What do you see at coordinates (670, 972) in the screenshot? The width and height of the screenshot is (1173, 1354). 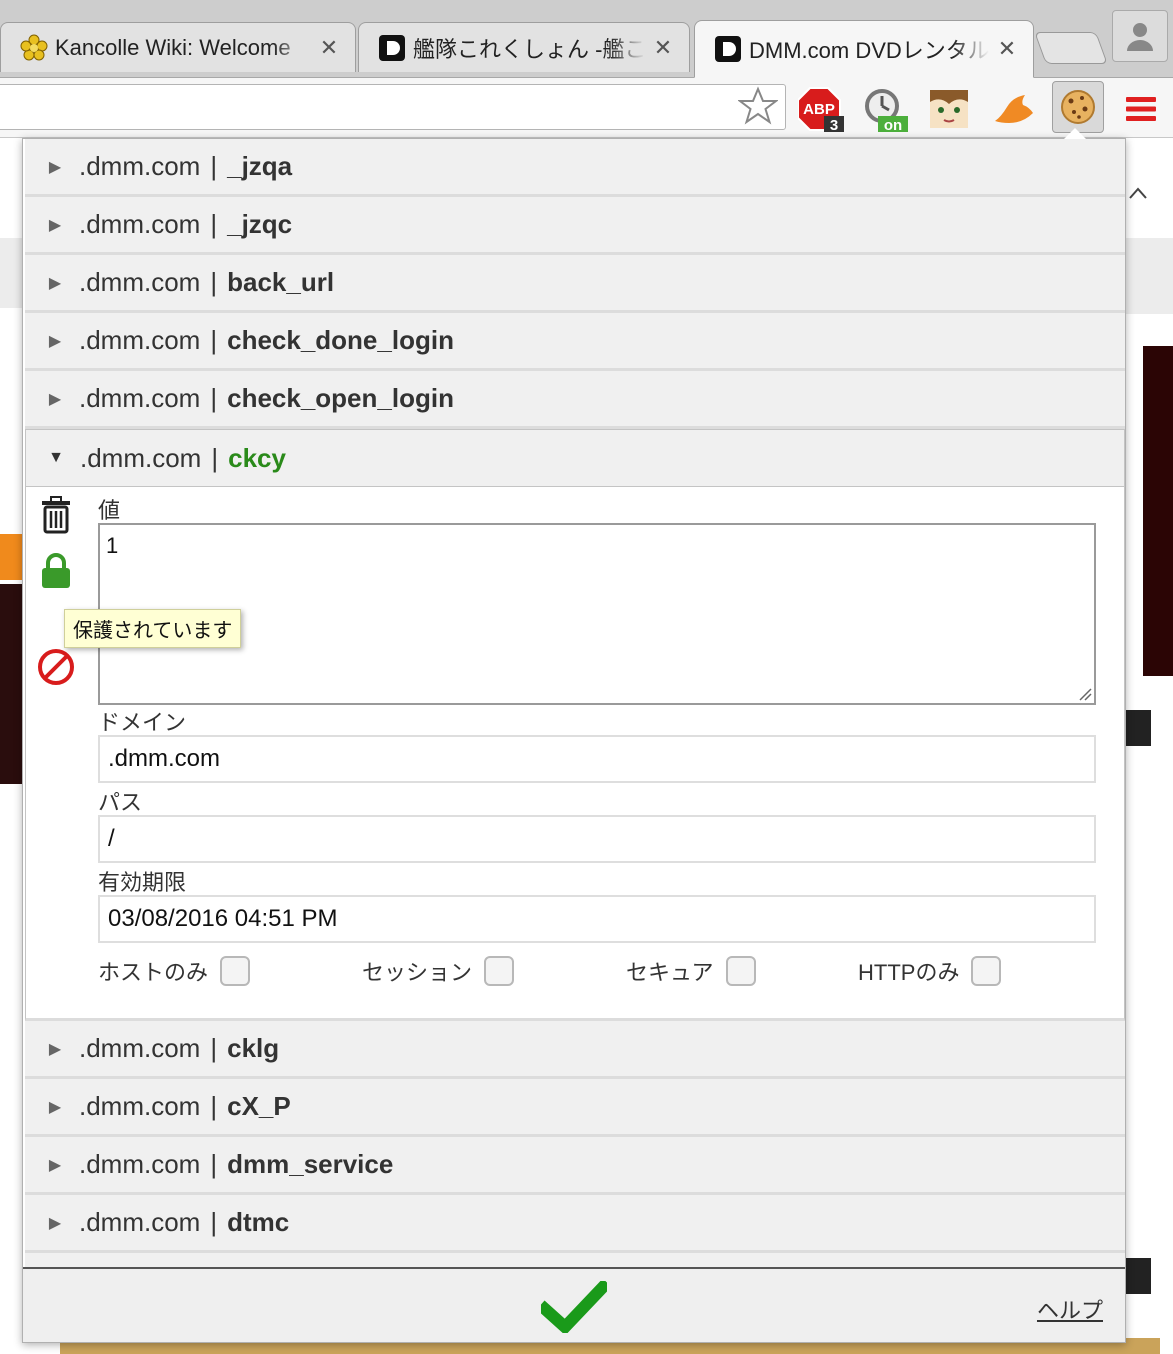 I see `secure-label: セキュア` at bounding box center [670, 972].